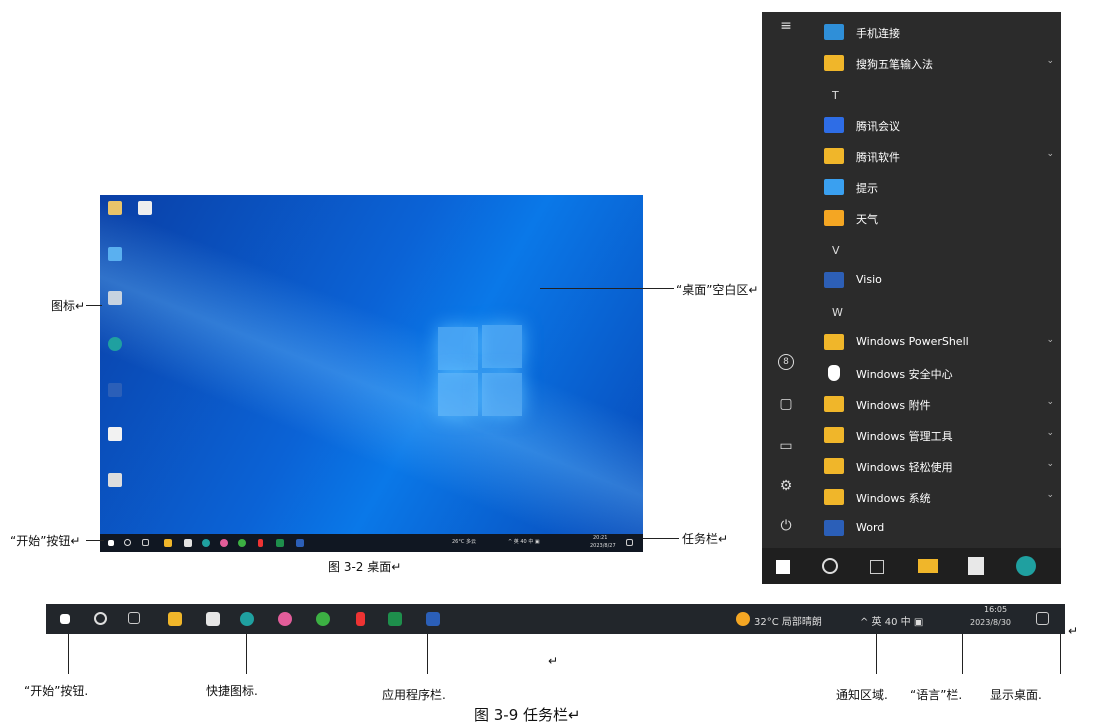 The height and width of the screenshot is (726, 1099). I want to click on document-icon, so click(115, 480).